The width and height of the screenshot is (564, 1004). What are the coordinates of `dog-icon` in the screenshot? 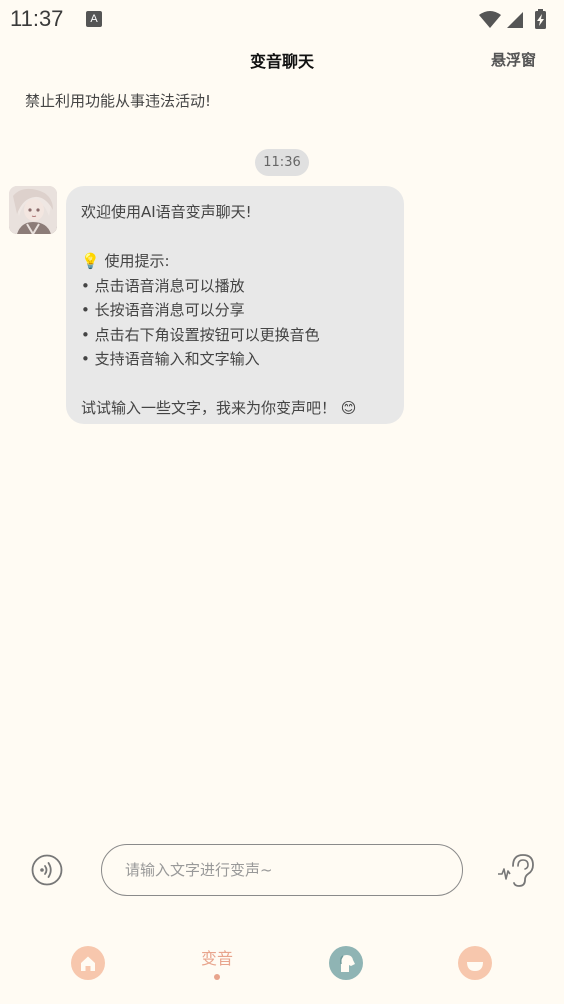 It's located at (346, 963).